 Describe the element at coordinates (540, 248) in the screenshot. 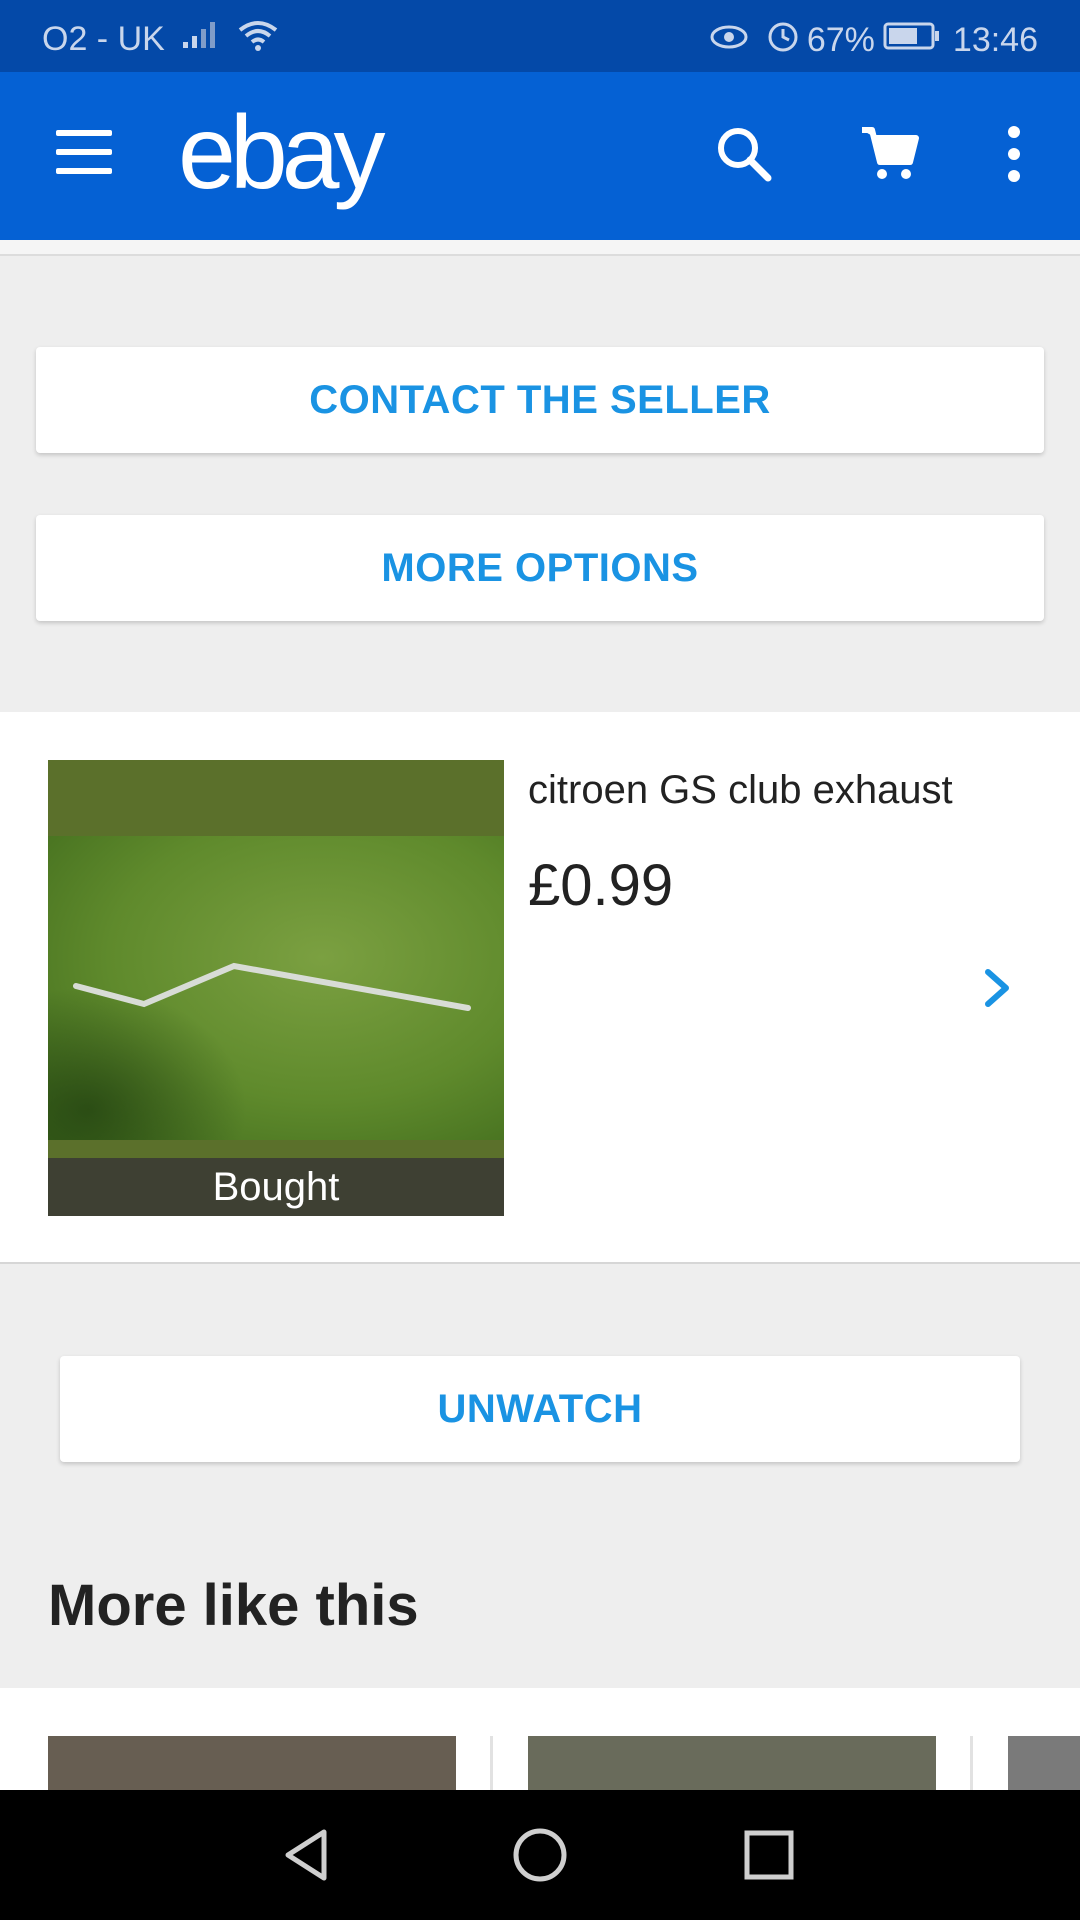

I see `content-top-edge` at that location.